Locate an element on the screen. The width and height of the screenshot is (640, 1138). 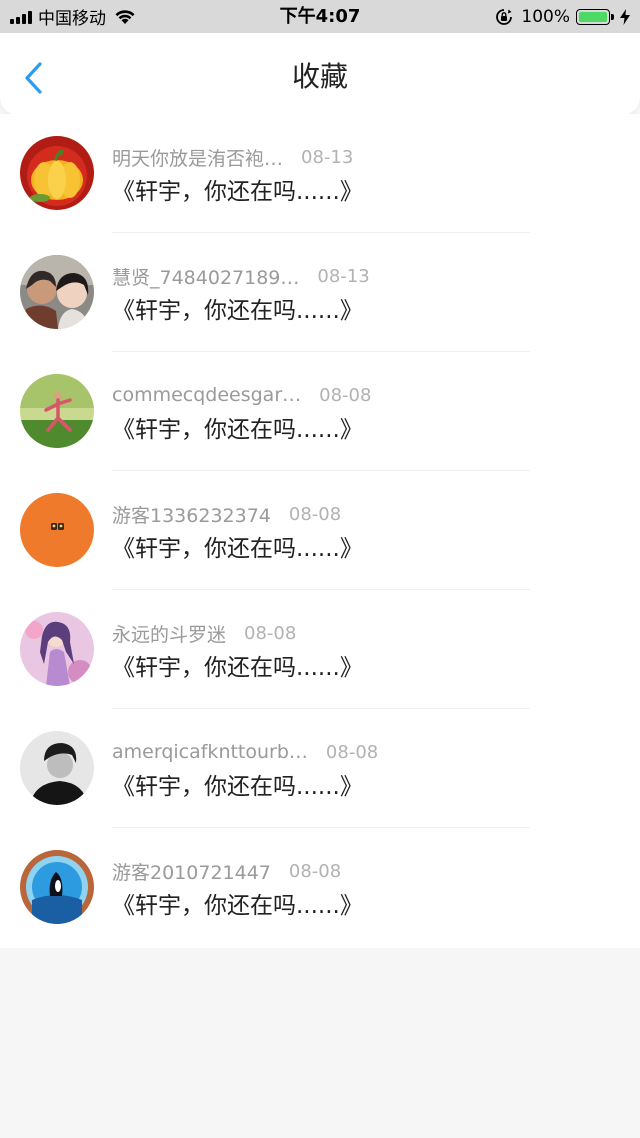
favorite-item: 游客2010721447 08-08 《轩宇，你还在吗......》 is located at coordinates (320, 887).